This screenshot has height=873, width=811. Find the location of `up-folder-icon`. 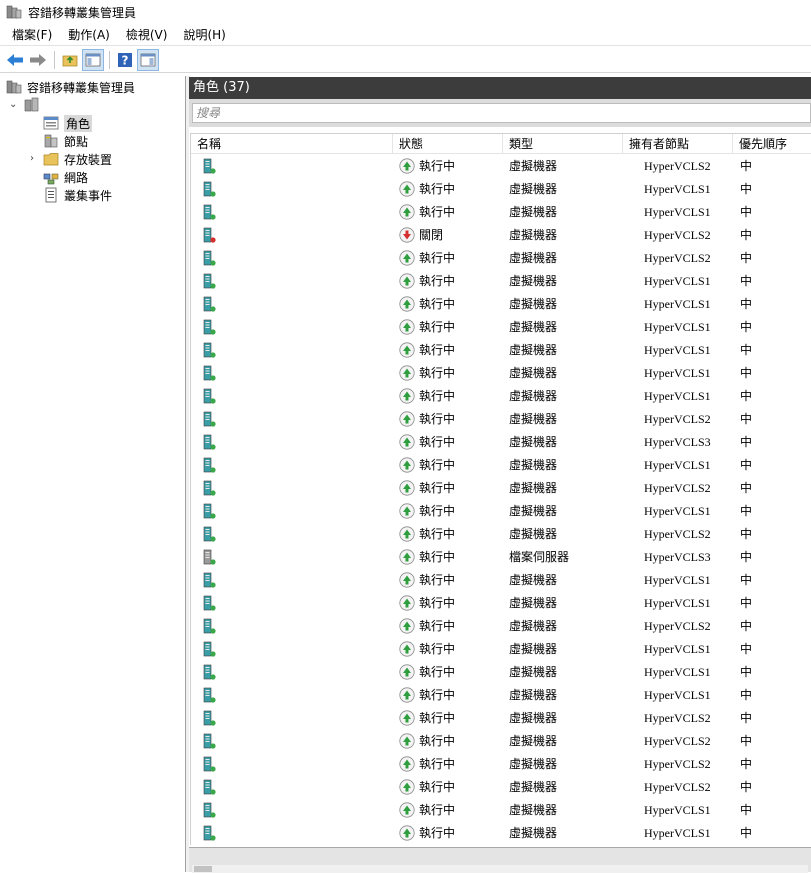

up-folder-icon is located at coordinates (70, 60).